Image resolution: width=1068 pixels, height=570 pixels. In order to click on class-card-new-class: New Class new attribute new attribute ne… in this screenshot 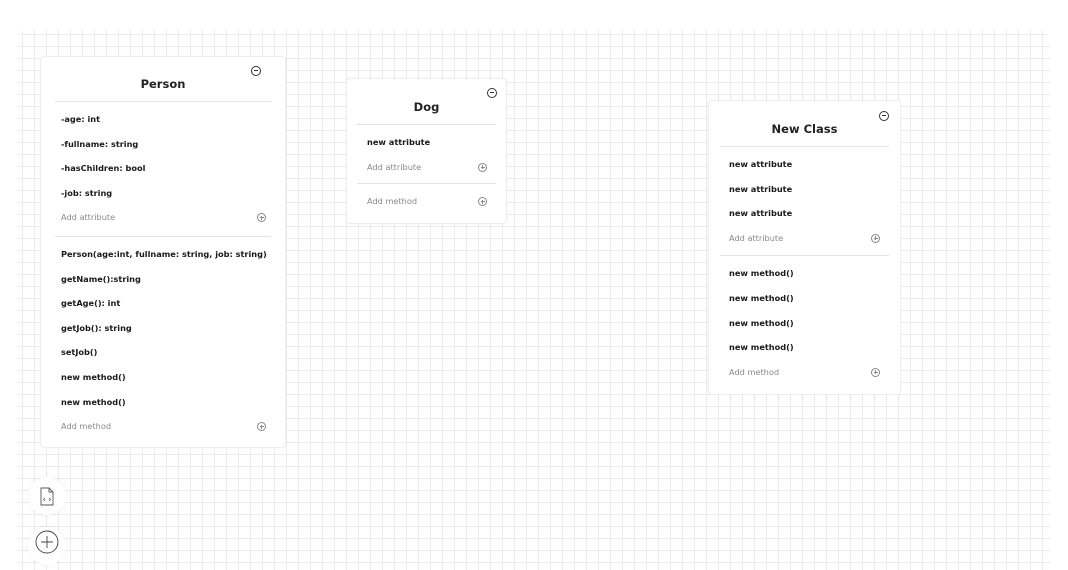, I will do `click(804, 247)`.